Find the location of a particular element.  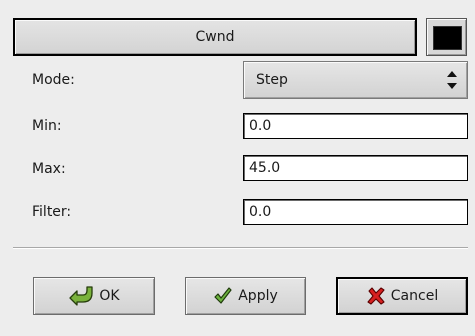

apply-button: Apply is located at coordinates (245, 296).